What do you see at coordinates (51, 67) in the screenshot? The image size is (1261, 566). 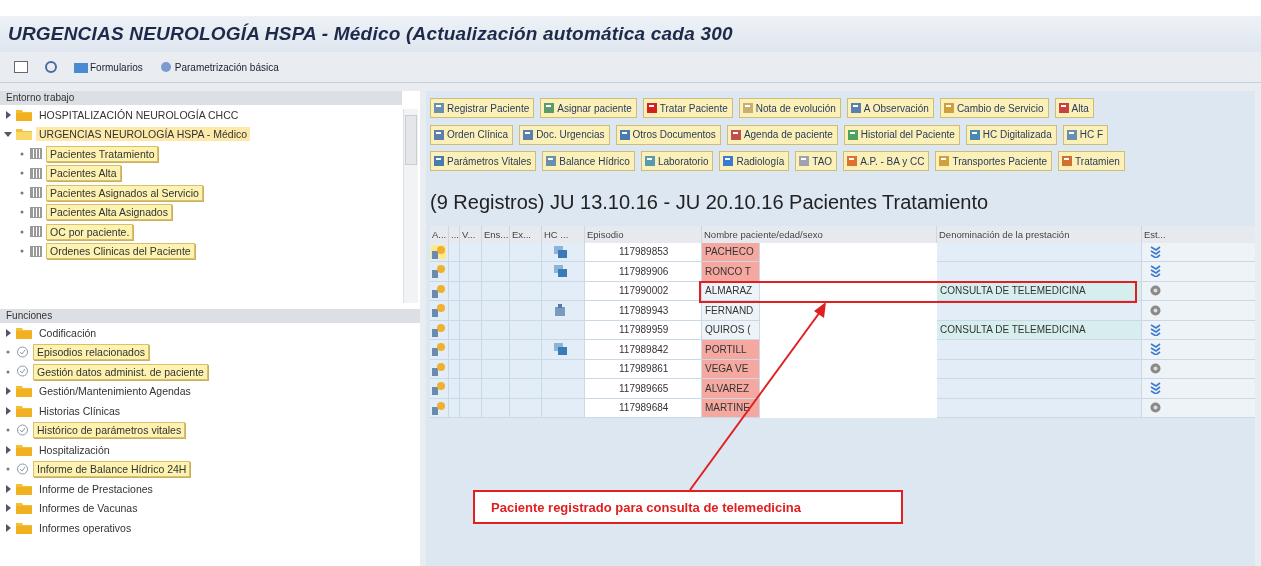 I see `refresh-icon` at bounding box center [51, 67].